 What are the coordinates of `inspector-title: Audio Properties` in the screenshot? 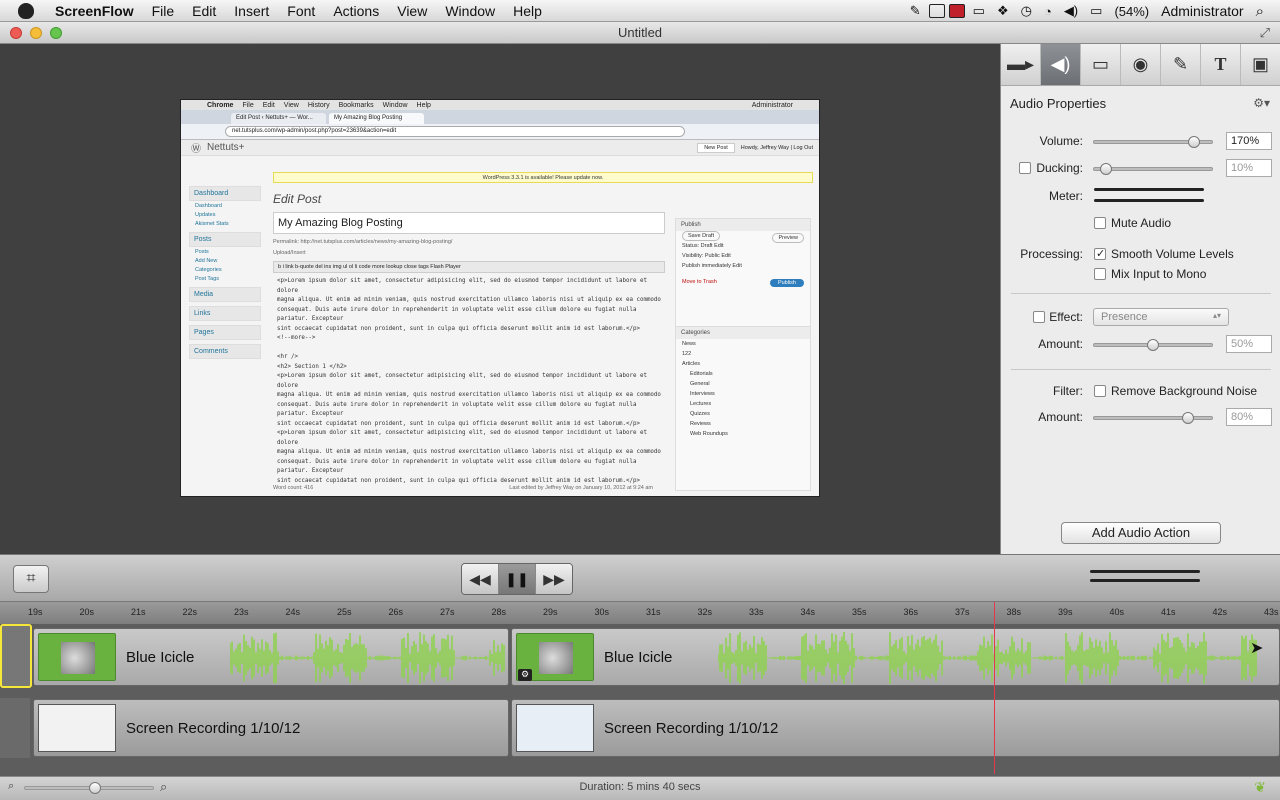 It's located at (1058, 103).